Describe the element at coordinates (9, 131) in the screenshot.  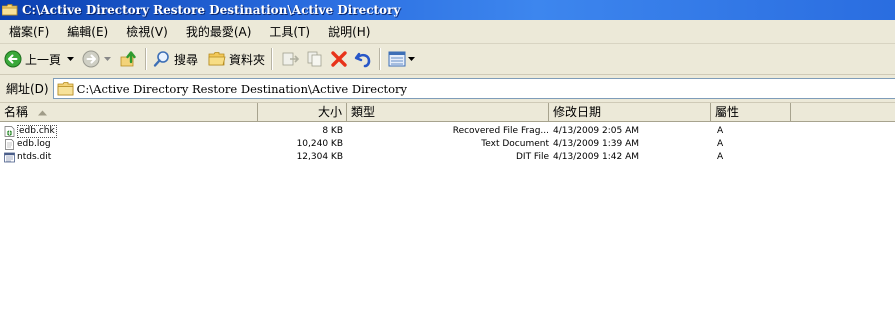
I see `recovered-file-icon` at that location.